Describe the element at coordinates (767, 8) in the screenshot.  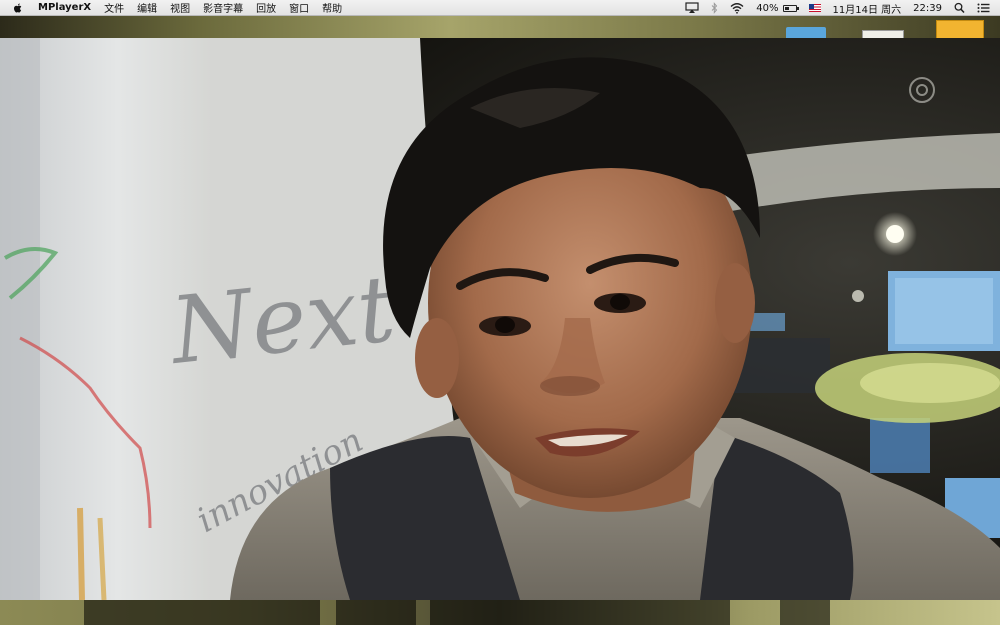
I see `battery-percent: 40%` at that location.